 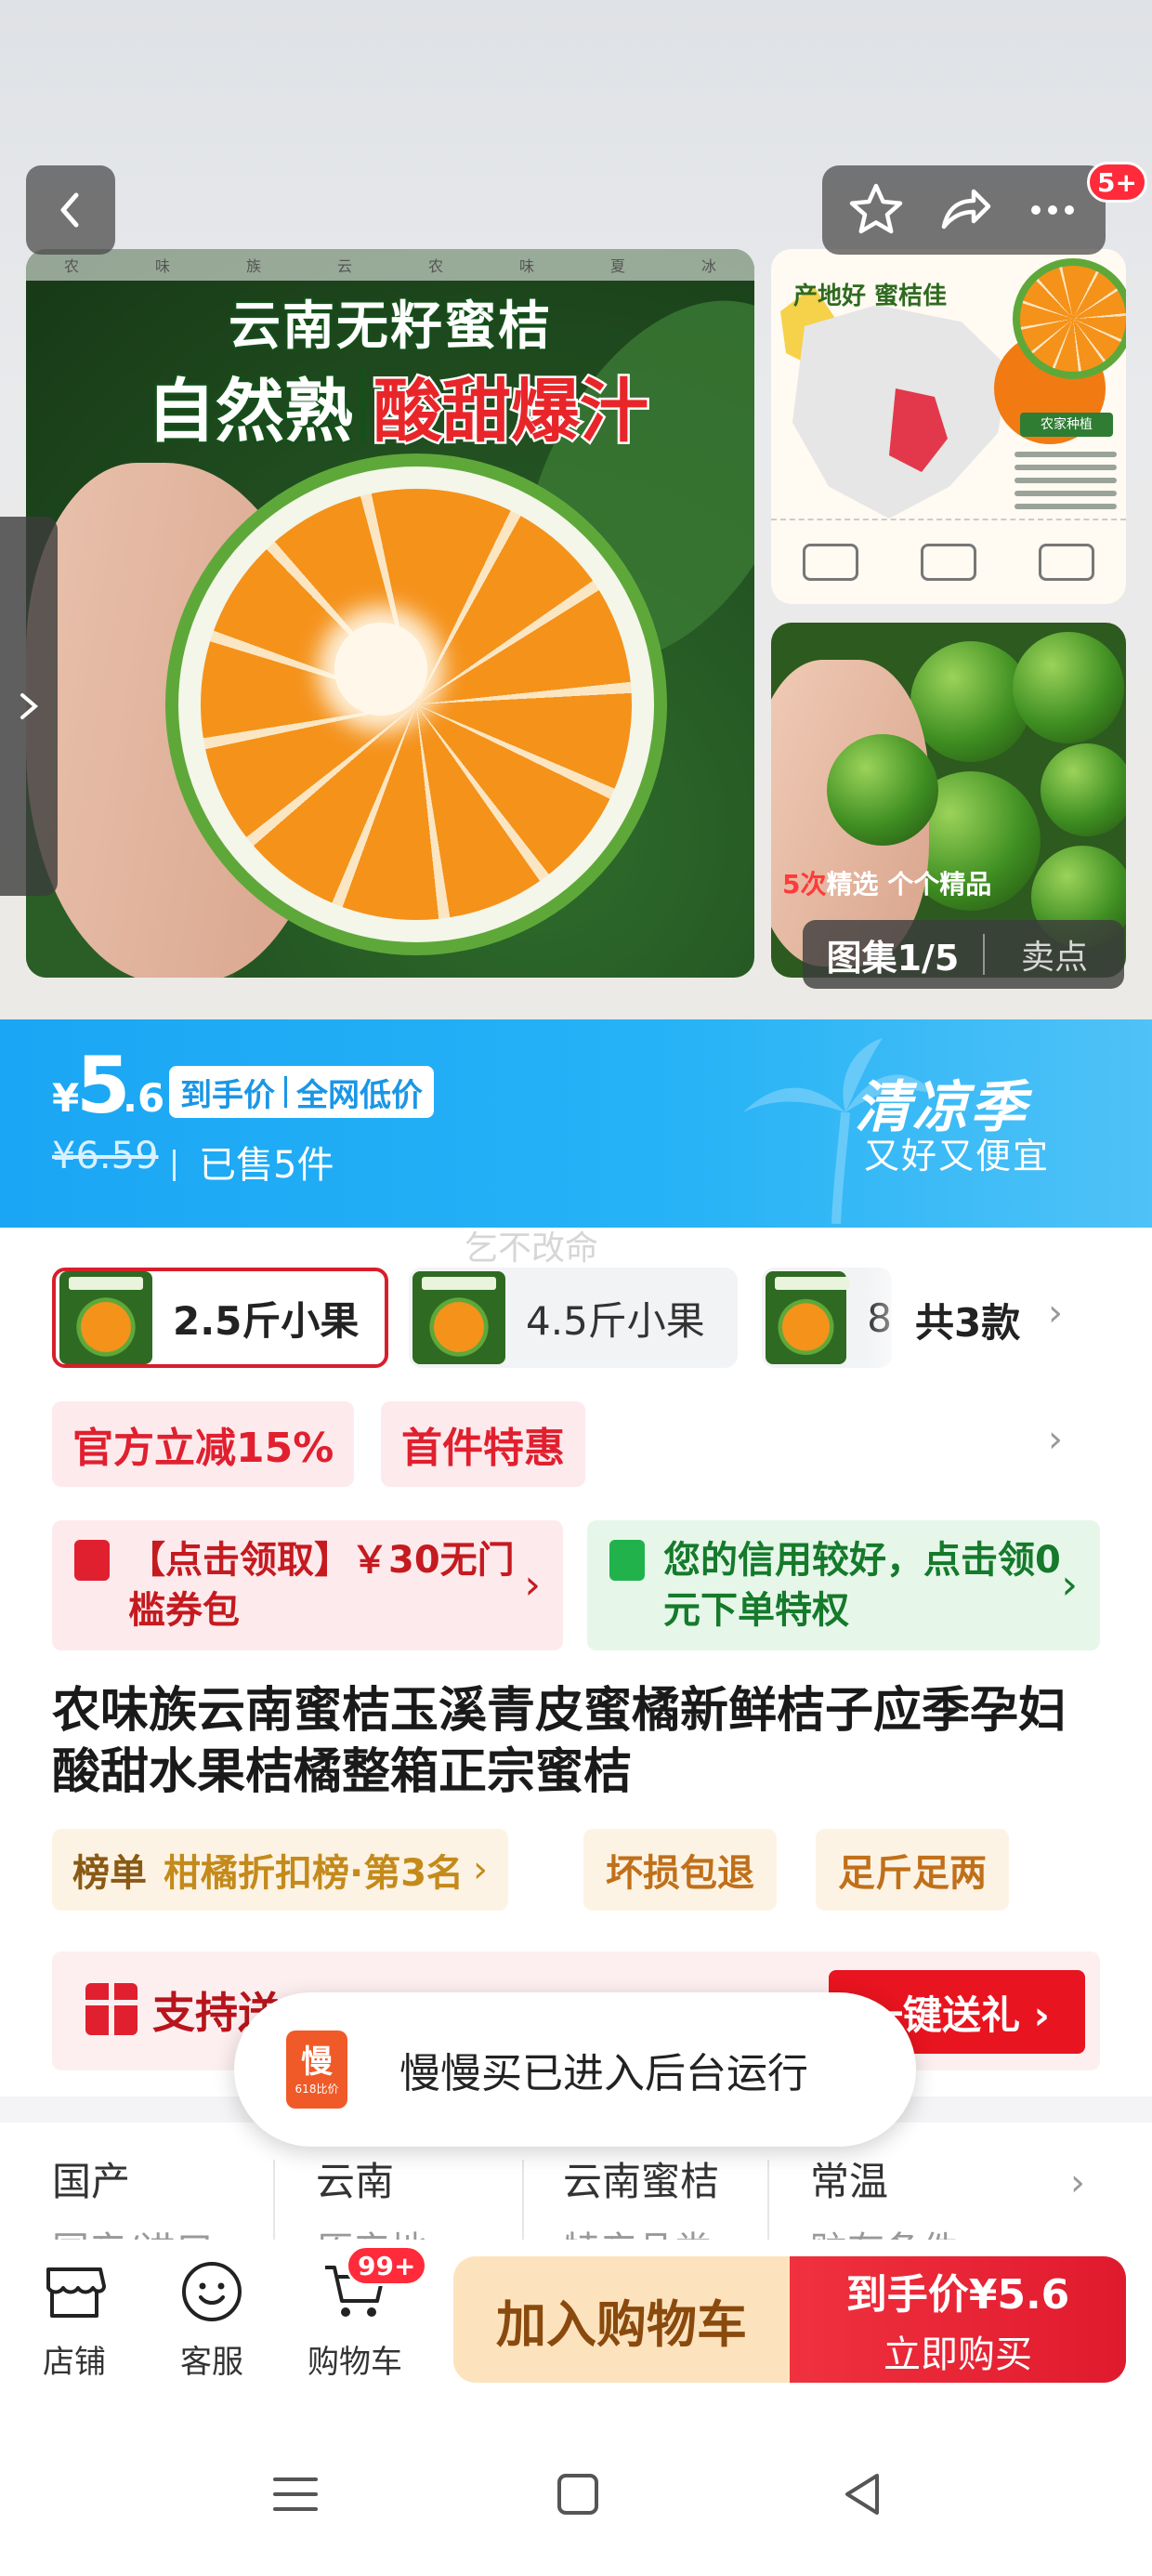 What do you see at coordinates (958, 2319) in the screenshot?
I see `buy-now-button: 到手价¥5.6 立即购买` at bounding box center [958, 2319].